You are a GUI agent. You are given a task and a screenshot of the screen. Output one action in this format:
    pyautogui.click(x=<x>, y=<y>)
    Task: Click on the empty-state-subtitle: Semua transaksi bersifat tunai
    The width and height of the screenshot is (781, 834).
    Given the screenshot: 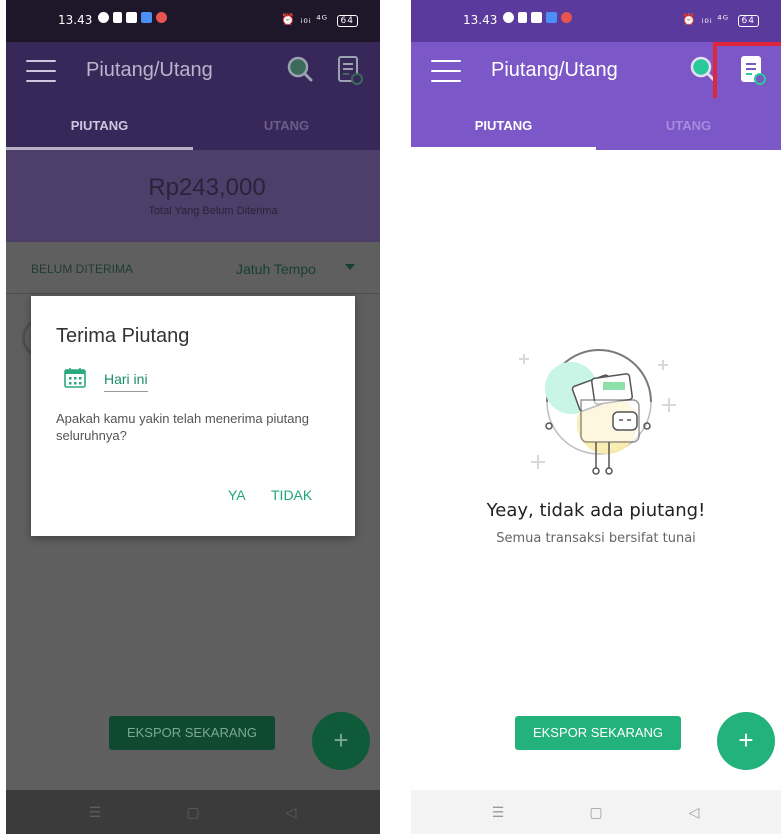 What is the action you would take?
    pyautogui.click(x=596, y=538)
    